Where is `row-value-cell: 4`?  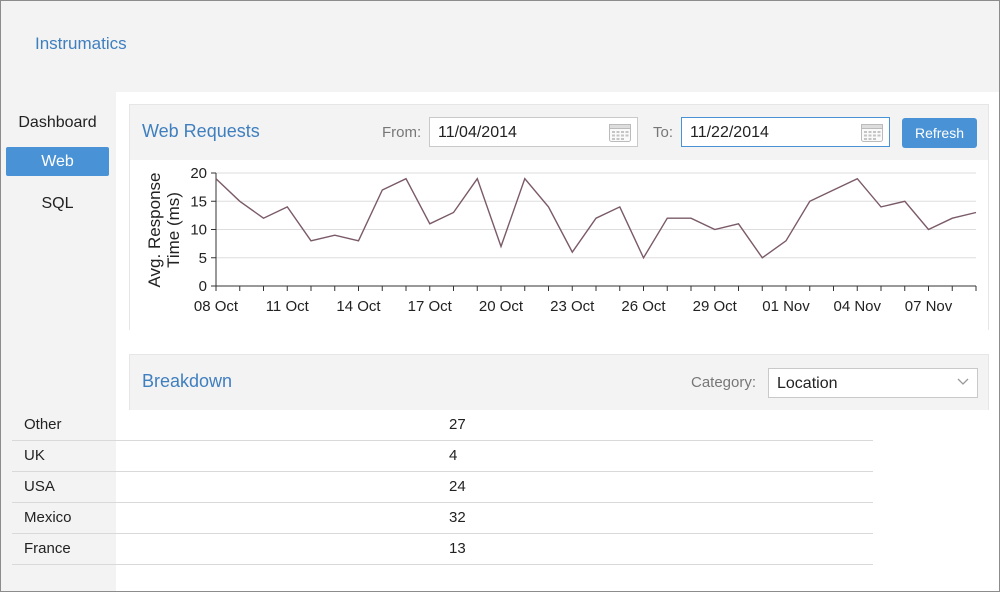
row-value-cell: 4 is located at coordinates (661, 456).